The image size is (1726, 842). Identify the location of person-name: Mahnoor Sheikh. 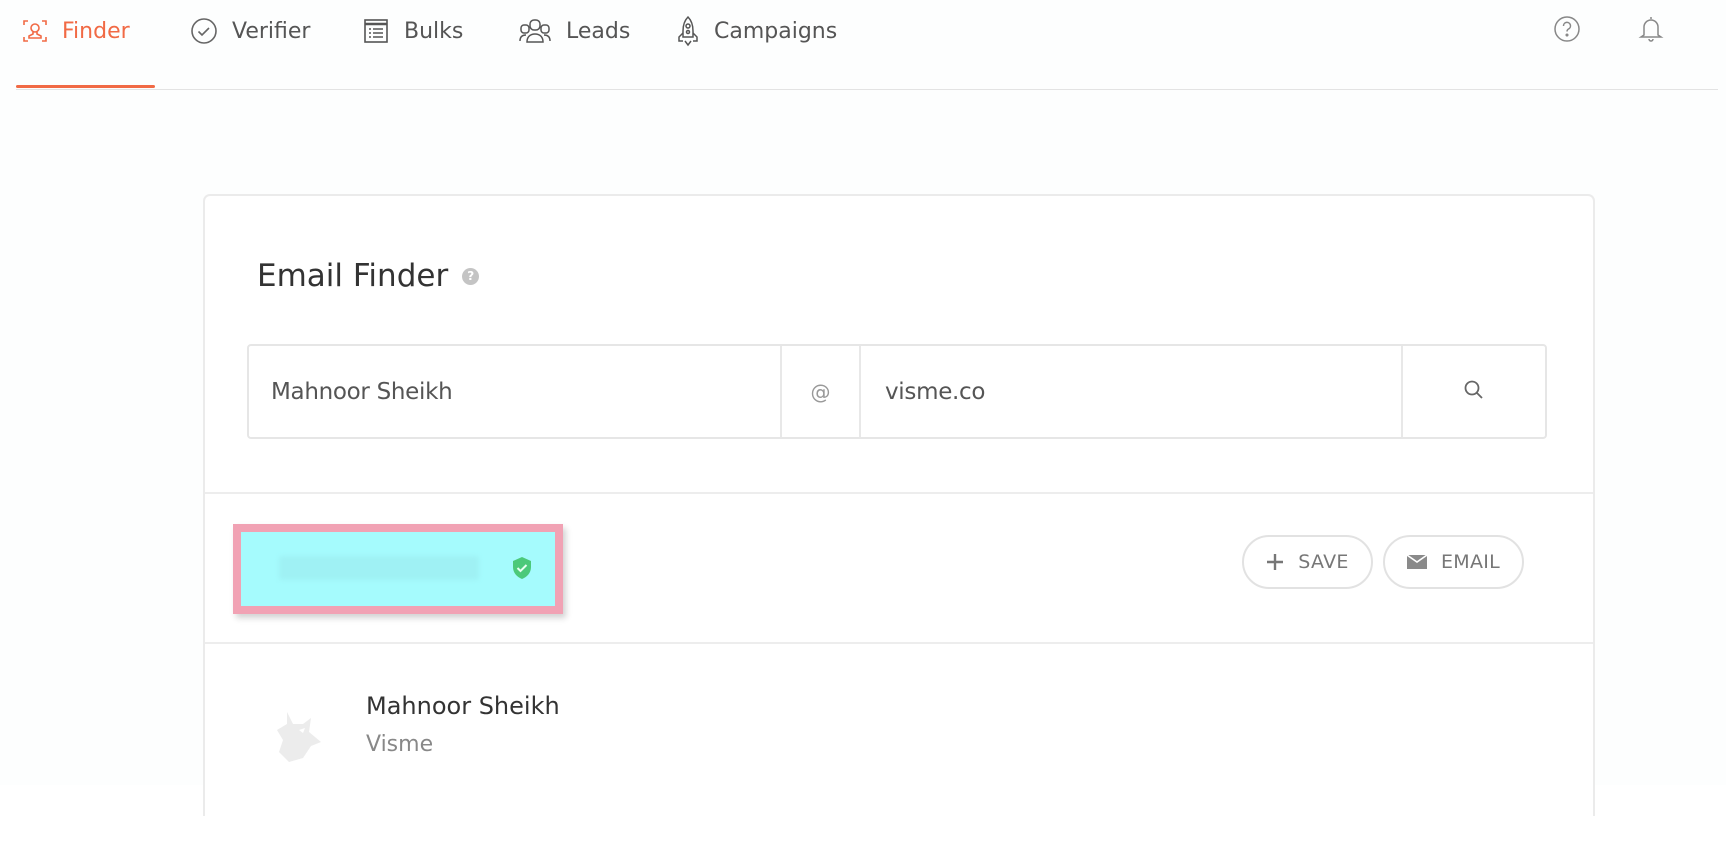
(463, 706).